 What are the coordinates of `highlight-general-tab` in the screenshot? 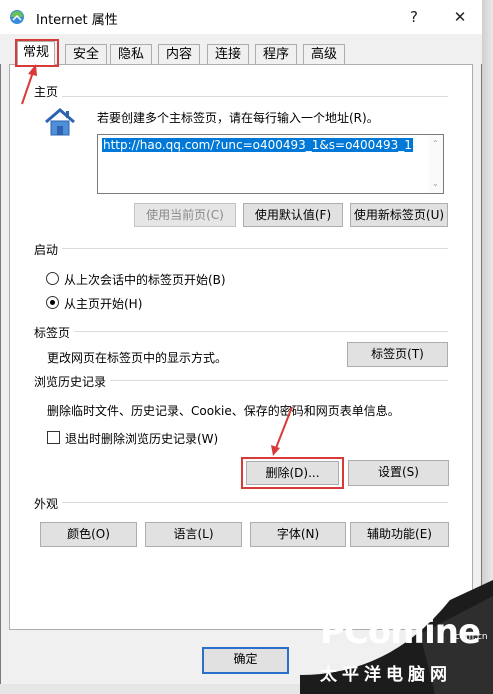 It's located at (37, 53).